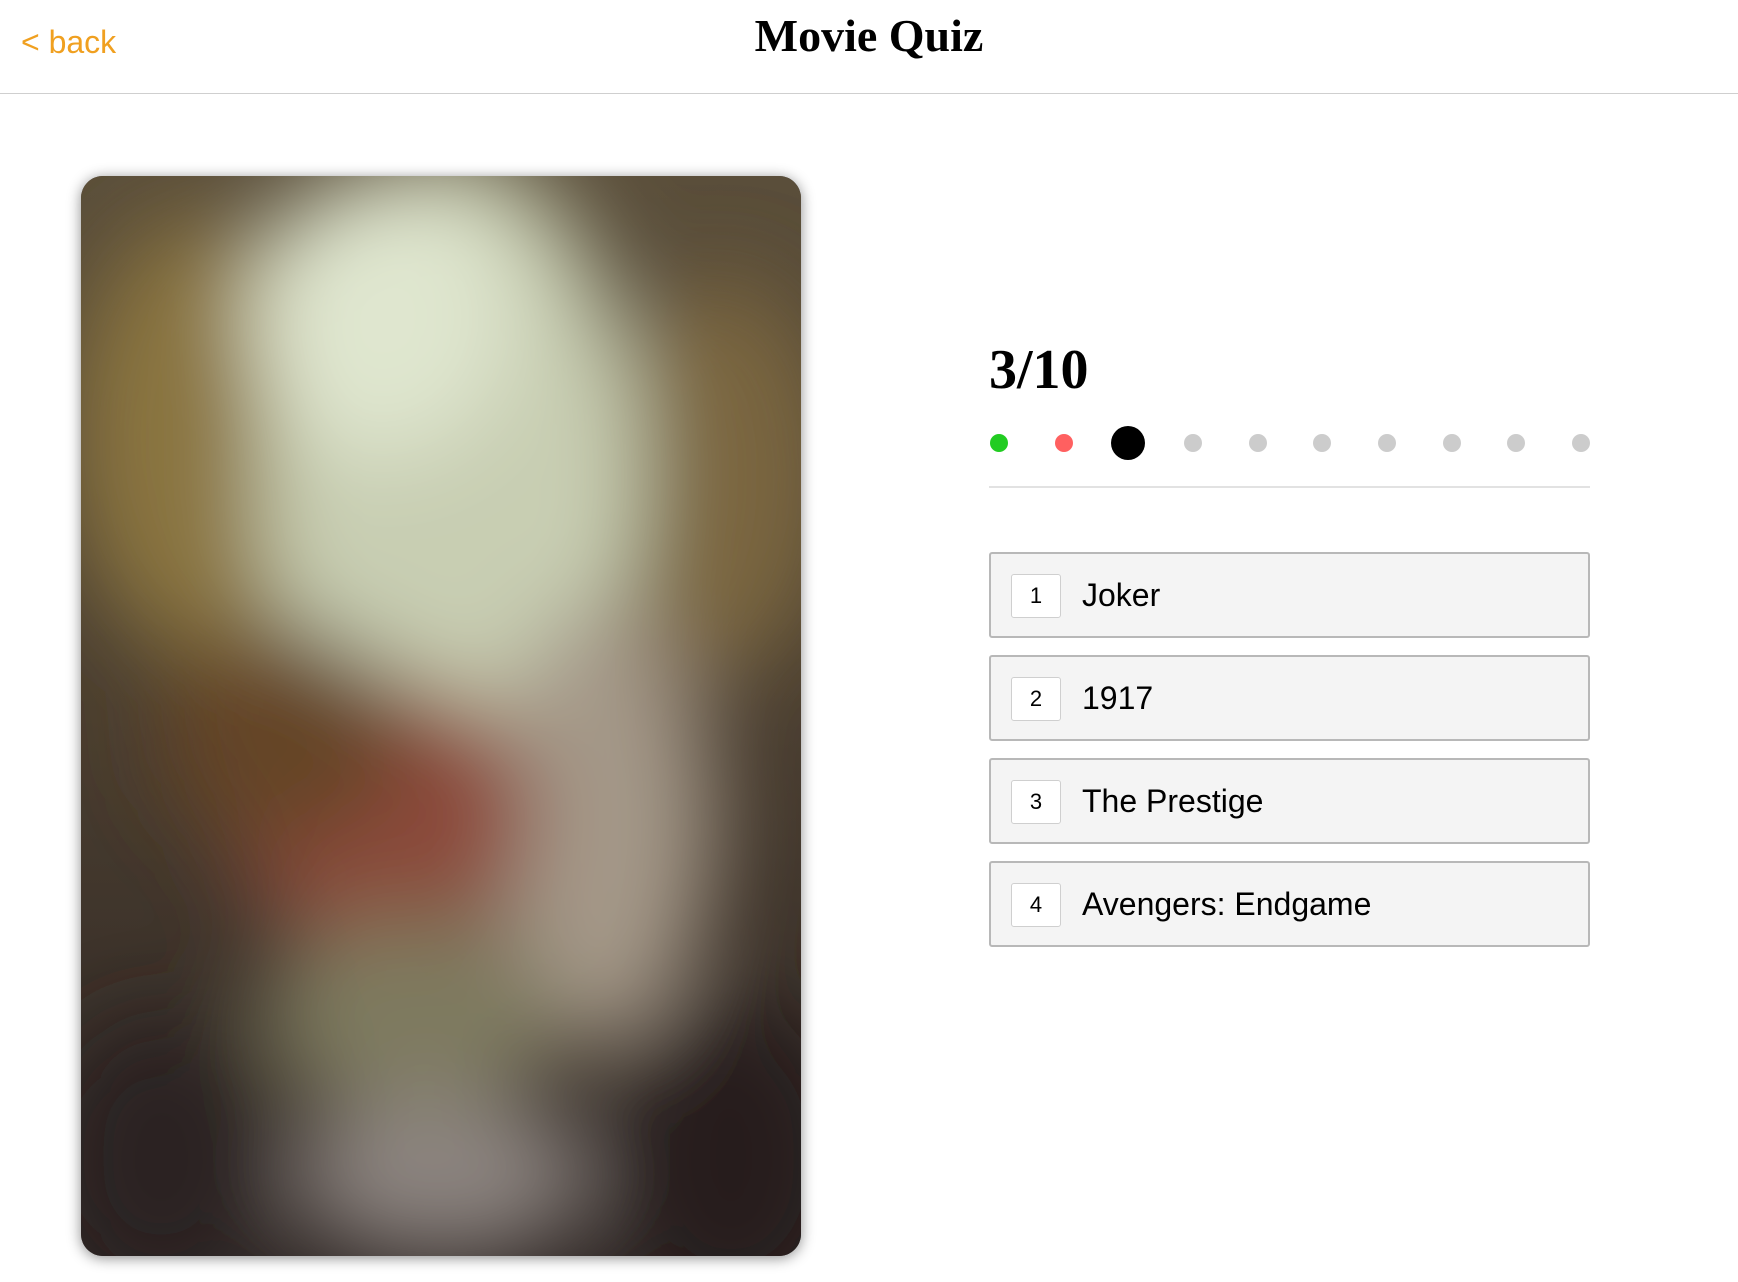 Image resolution: width=1738 pixels, height=1282 pixels. I want to click on option-number: 4, so click(1036, 905).